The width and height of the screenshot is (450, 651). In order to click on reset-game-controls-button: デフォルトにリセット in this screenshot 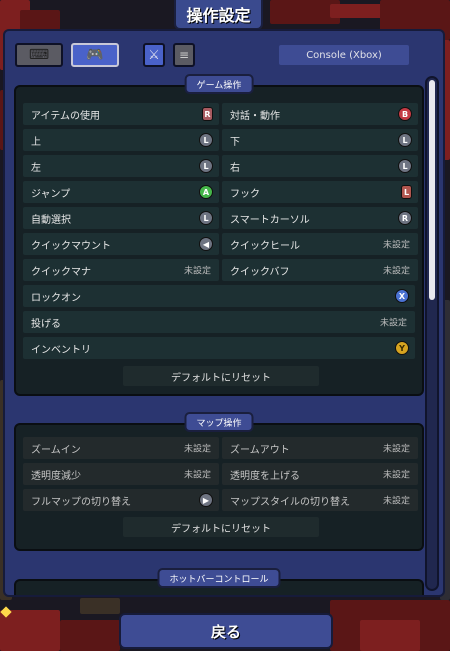, I will do `click(221, 376)`.